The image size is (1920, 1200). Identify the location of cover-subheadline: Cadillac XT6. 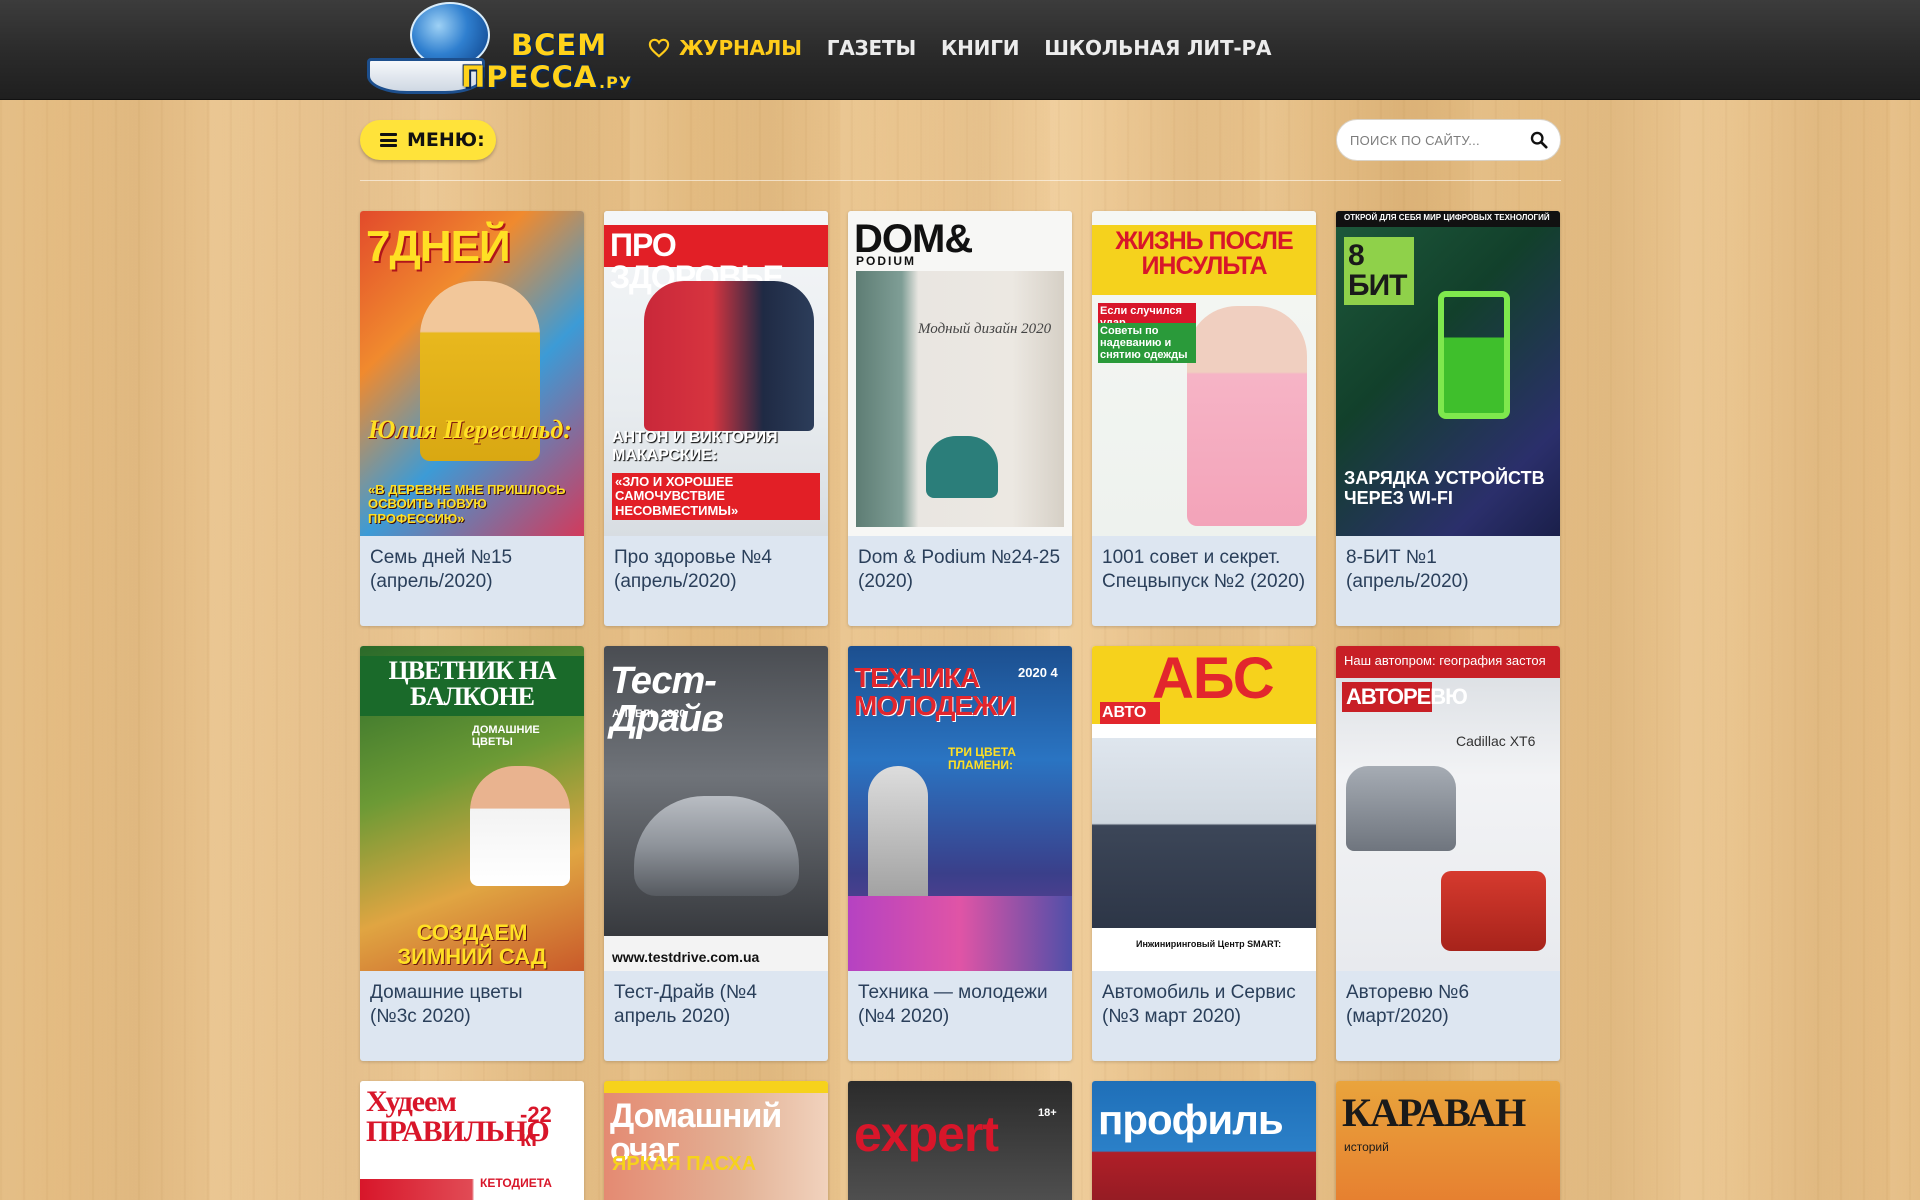
(1496, 741).